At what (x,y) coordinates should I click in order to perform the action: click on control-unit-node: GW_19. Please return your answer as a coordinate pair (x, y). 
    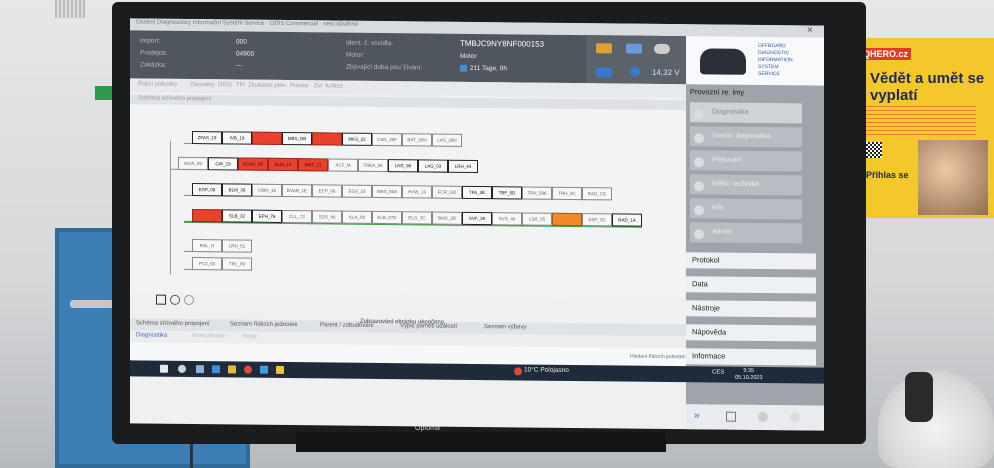
    Looking at the image, I should click on (223, 164).